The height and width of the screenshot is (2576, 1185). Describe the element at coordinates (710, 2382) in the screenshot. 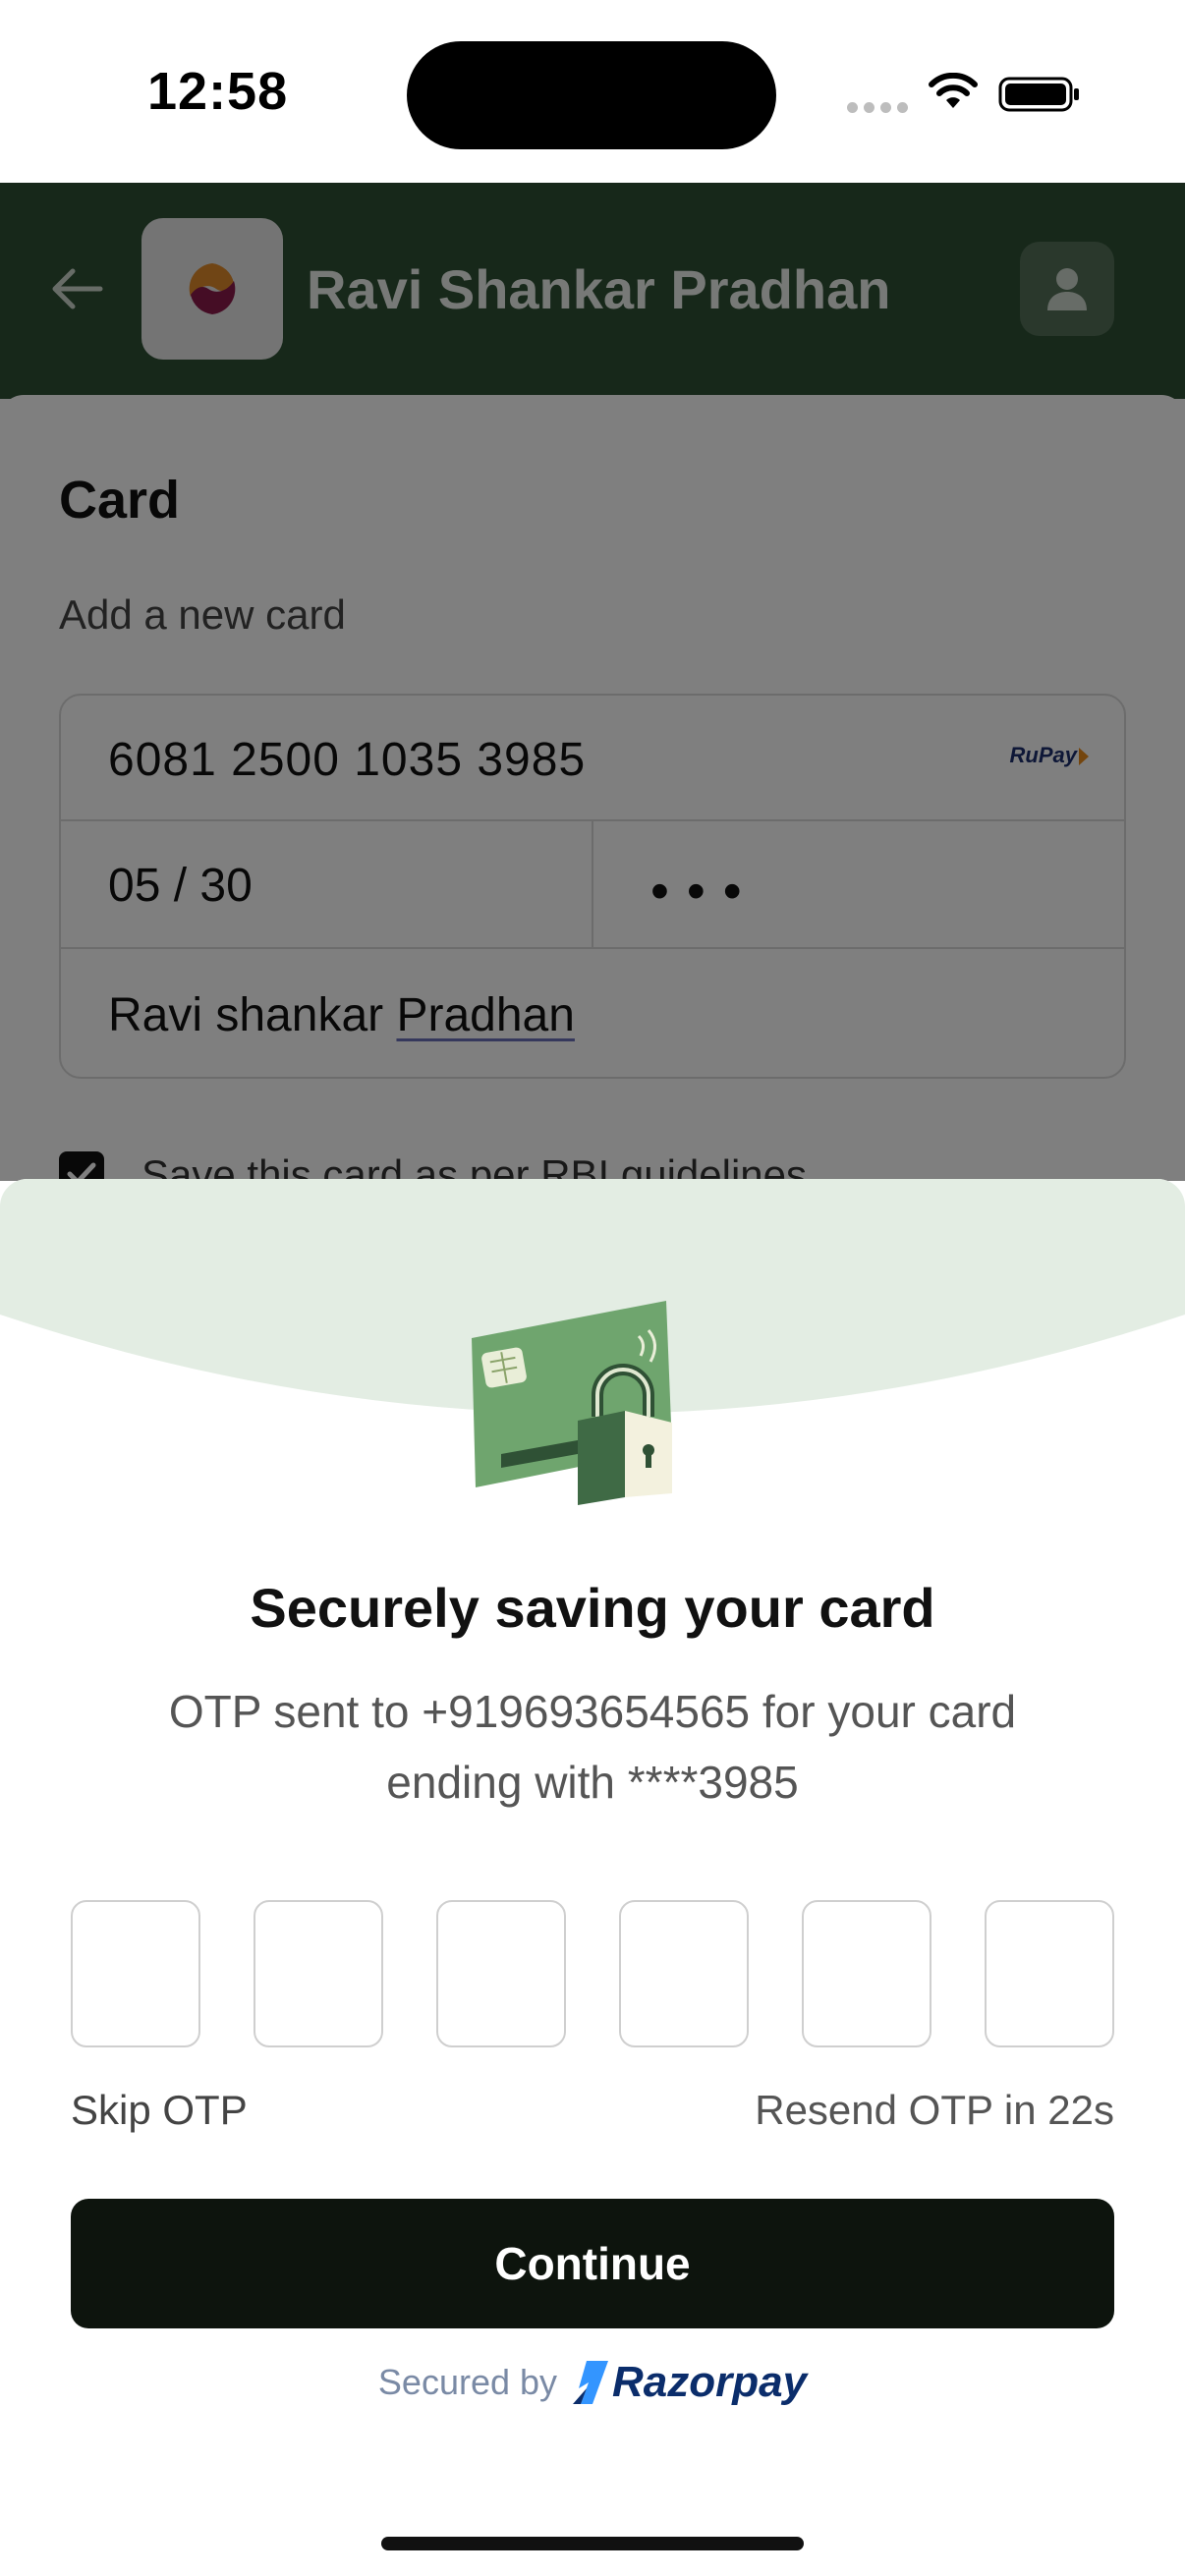

I see `razorpay-wordmark: Razorpay` at that location.